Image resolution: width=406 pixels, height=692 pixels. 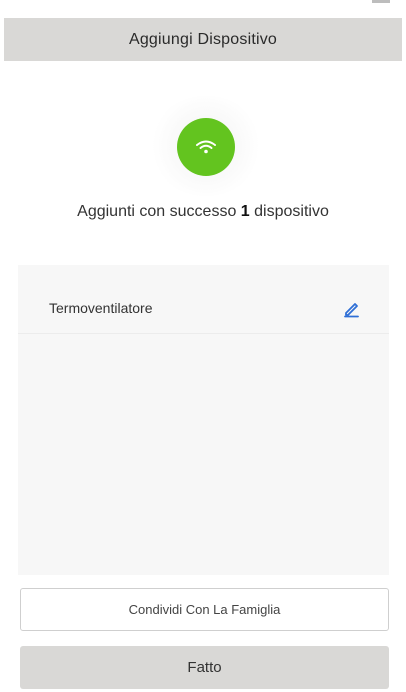 I want to click on success-message-suffix: dispositivo, so click(x=289, y=211).